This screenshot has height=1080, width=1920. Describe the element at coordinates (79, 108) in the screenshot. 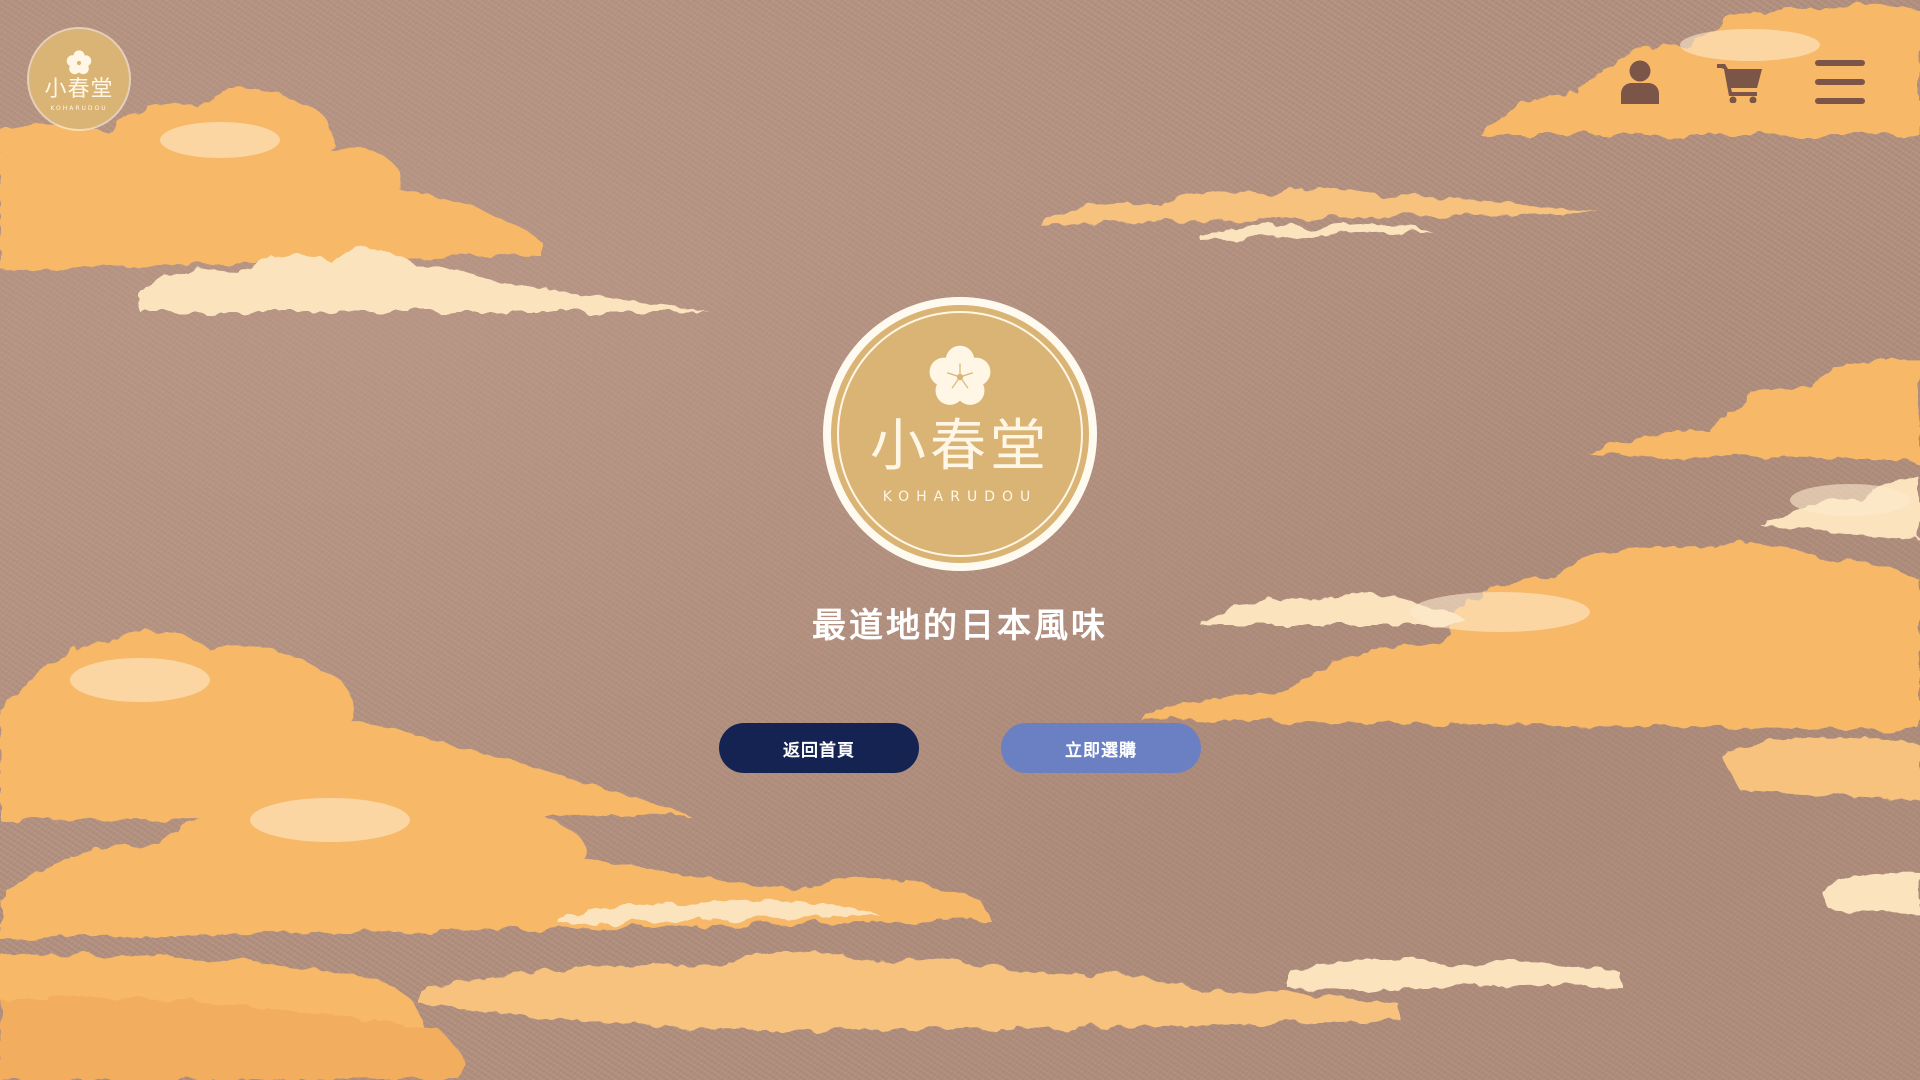

I see `brand-romanized: KOHARUDOU` at that location.